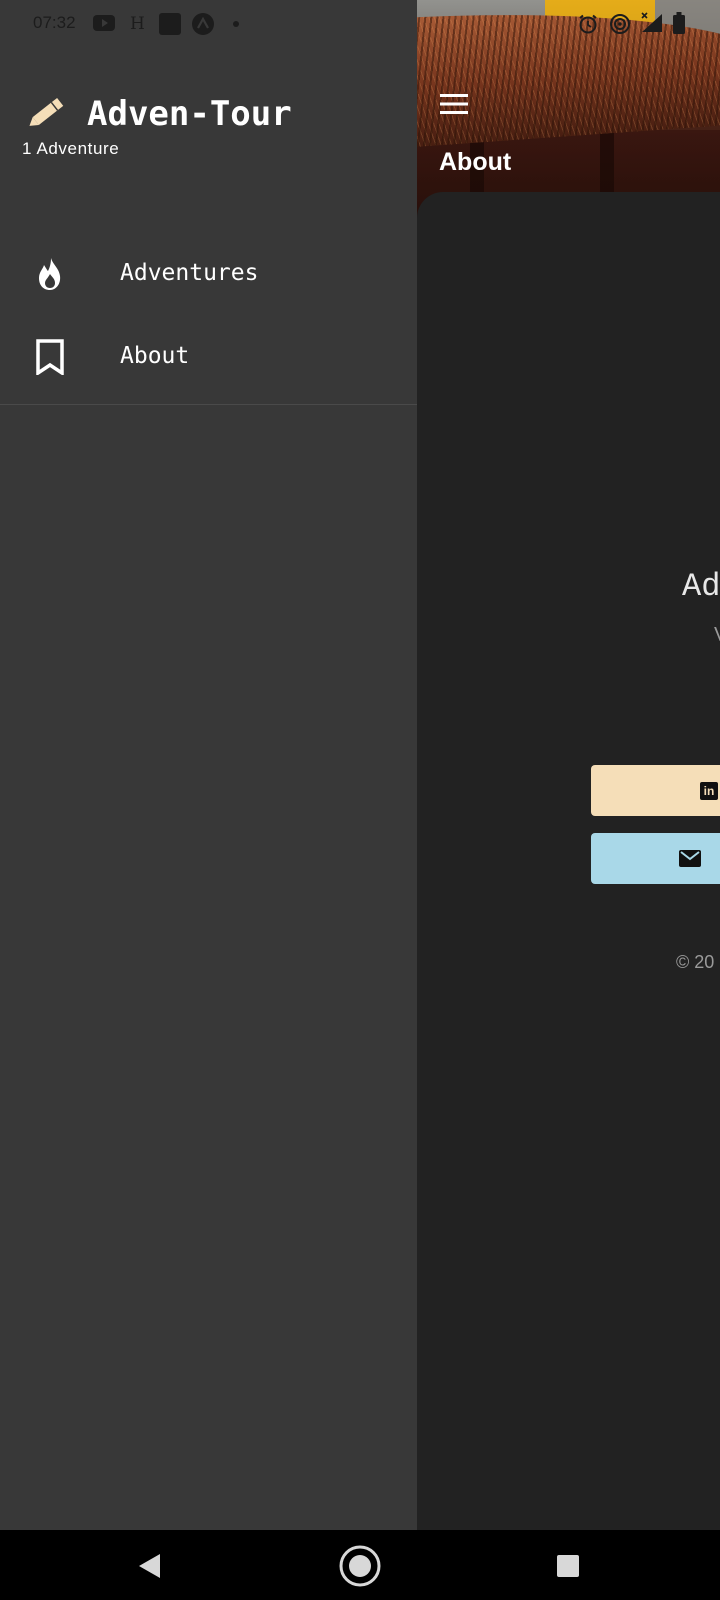  I want to click on version-text: V, so click(717, 635).